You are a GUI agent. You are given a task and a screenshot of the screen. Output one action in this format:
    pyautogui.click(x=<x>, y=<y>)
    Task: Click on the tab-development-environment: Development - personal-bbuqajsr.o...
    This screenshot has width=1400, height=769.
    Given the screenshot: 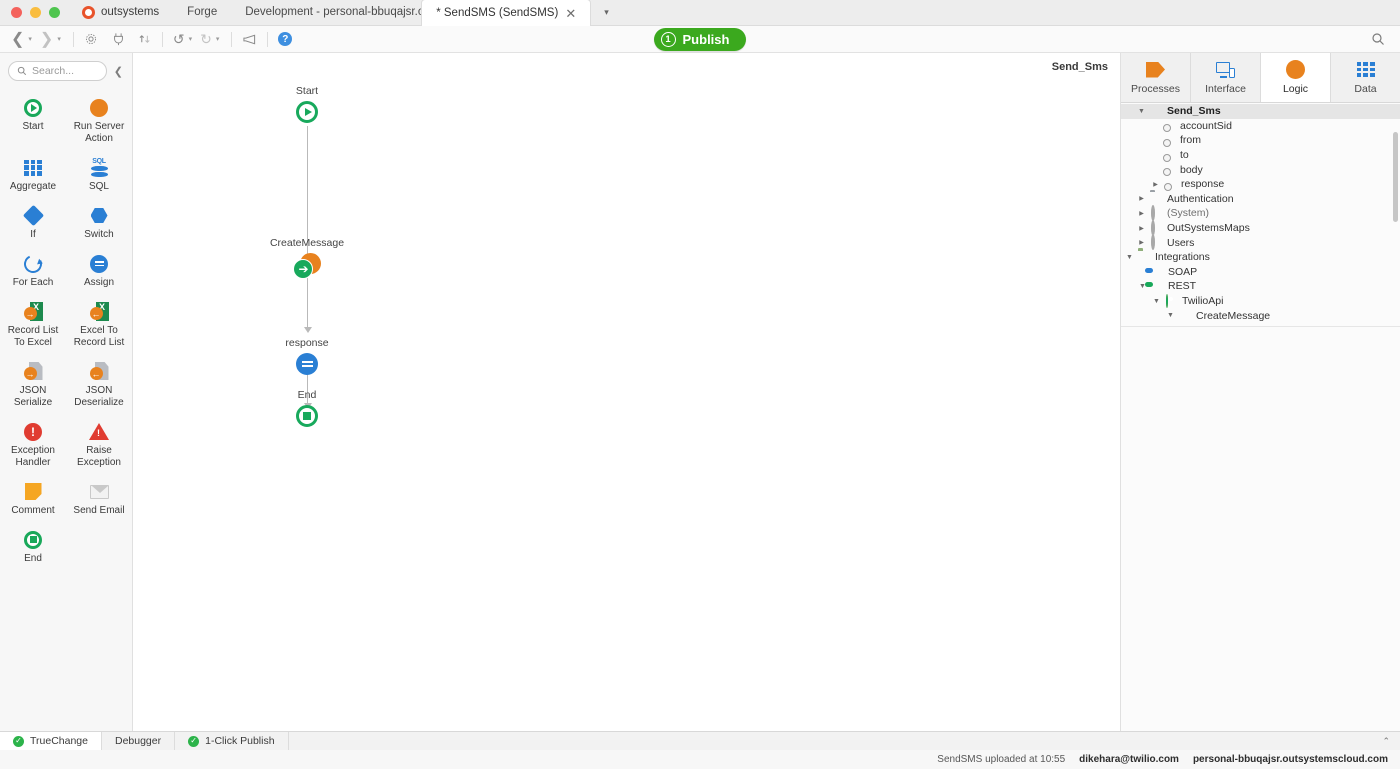 What is the action you would take?
    pyautogui.click(x=326, y=12)
    